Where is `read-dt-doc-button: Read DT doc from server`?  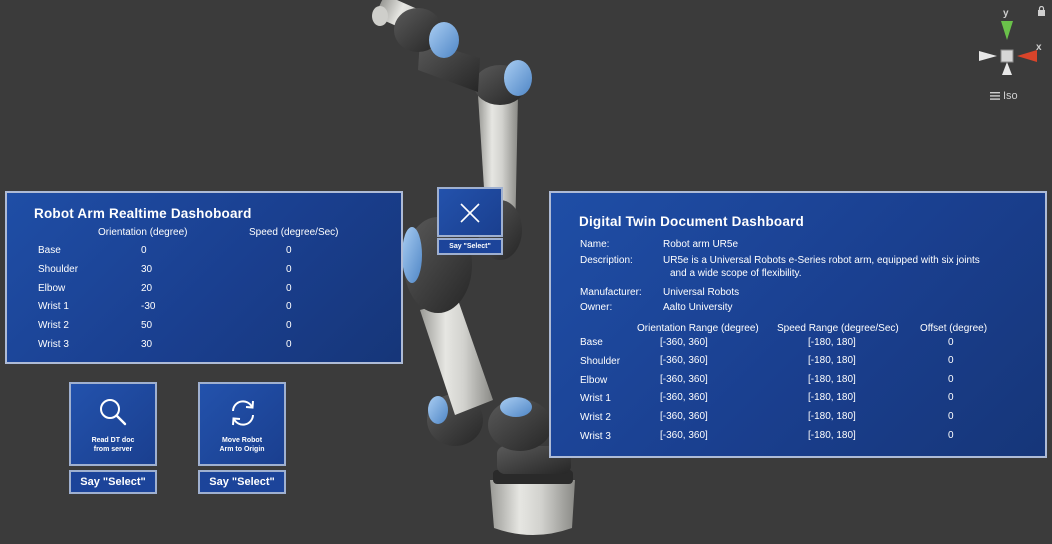
read-dt-doc-button: Read DT doc from server is located at coordinates (113, 424).